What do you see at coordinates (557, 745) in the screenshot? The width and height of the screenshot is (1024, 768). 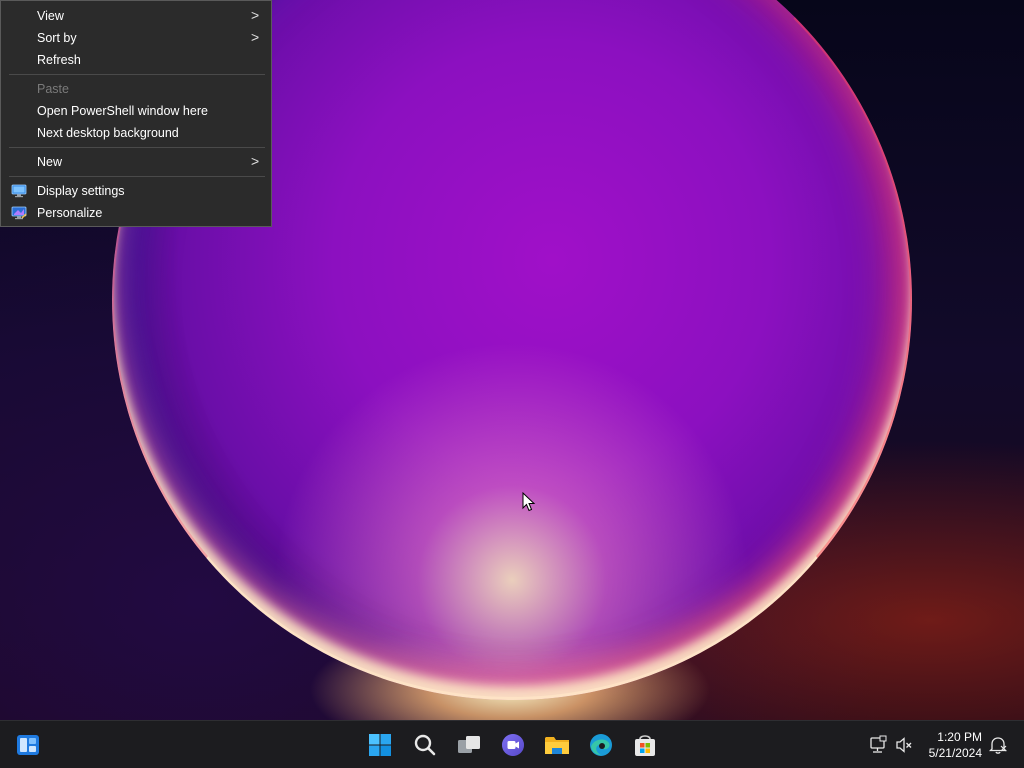 I see `folder-icon` at bounding box center [557, 745].